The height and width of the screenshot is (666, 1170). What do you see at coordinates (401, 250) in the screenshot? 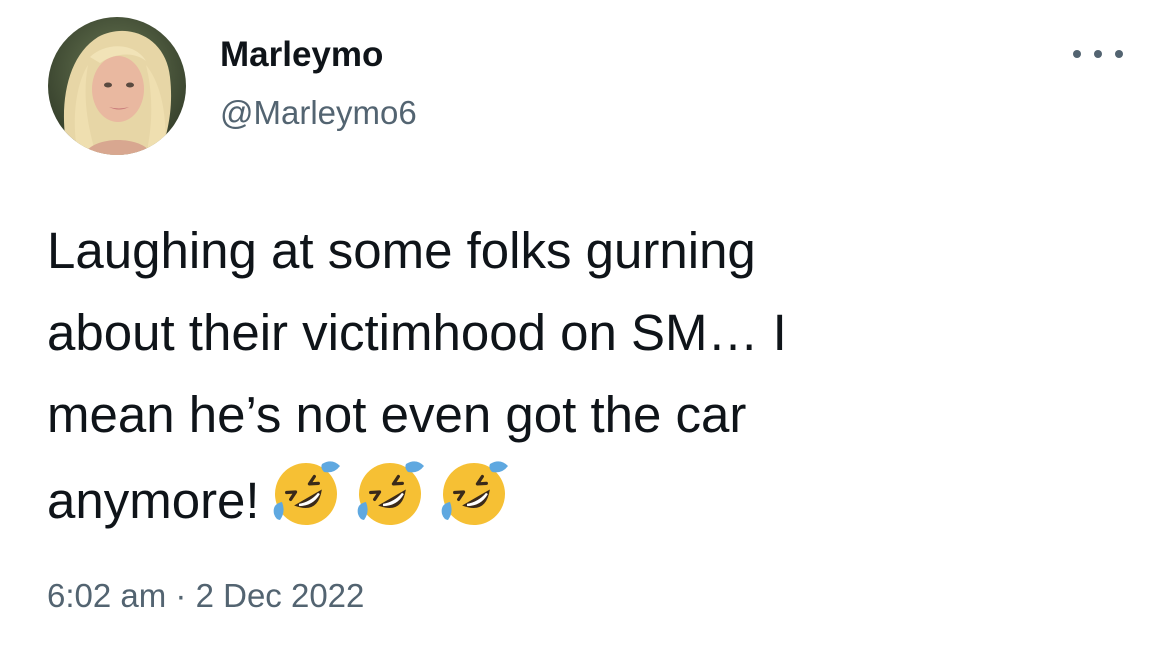
I see `tweet-line: Laughing at some folks gurning` at bounding box center [401, 250].